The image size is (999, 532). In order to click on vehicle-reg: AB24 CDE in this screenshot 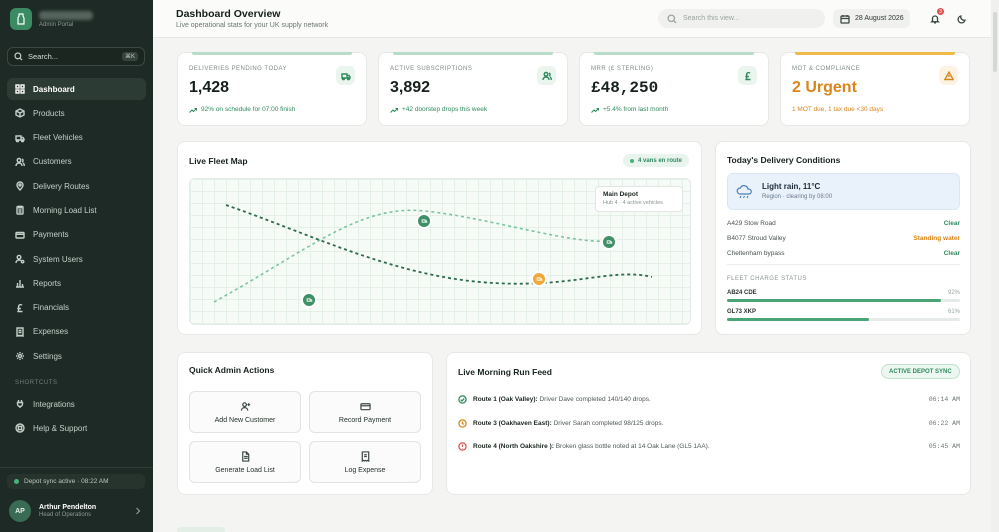, I will do `click(742, 293)`.